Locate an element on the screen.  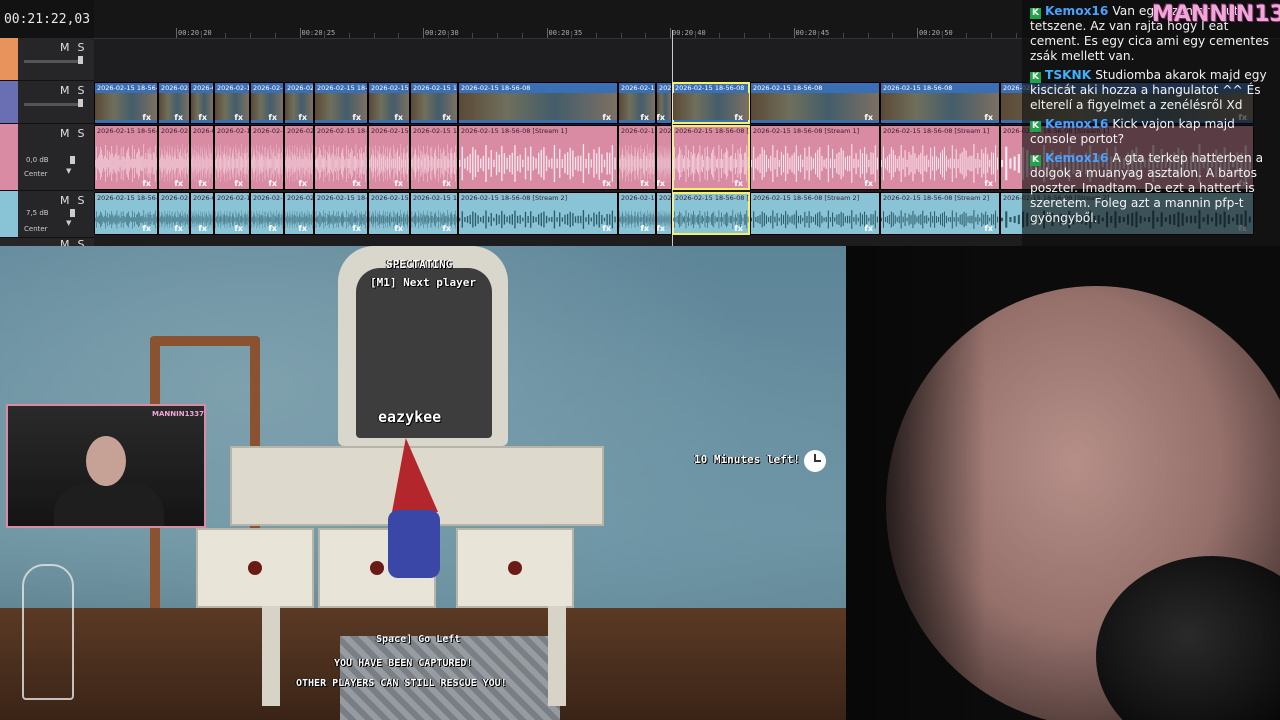
playhead is located at coordinates (672, 138).